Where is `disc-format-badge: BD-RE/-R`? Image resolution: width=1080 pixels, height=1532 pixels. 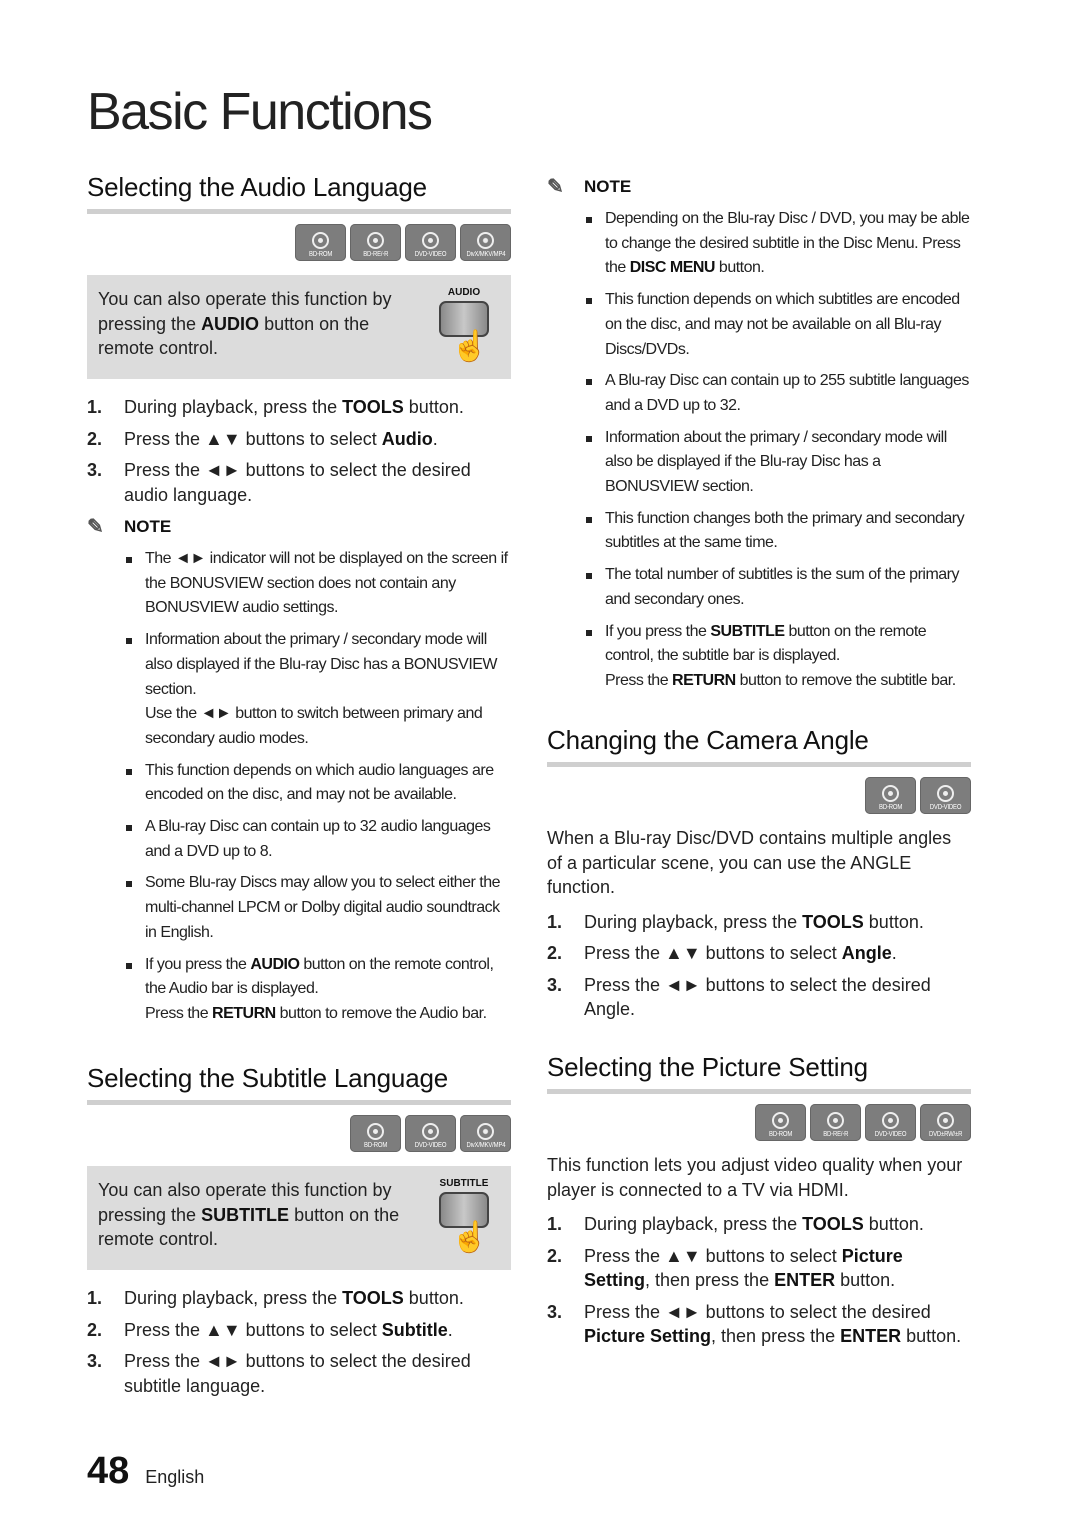 disc-format-badge: BD-RE/-R is located at coordinates (375, 242).